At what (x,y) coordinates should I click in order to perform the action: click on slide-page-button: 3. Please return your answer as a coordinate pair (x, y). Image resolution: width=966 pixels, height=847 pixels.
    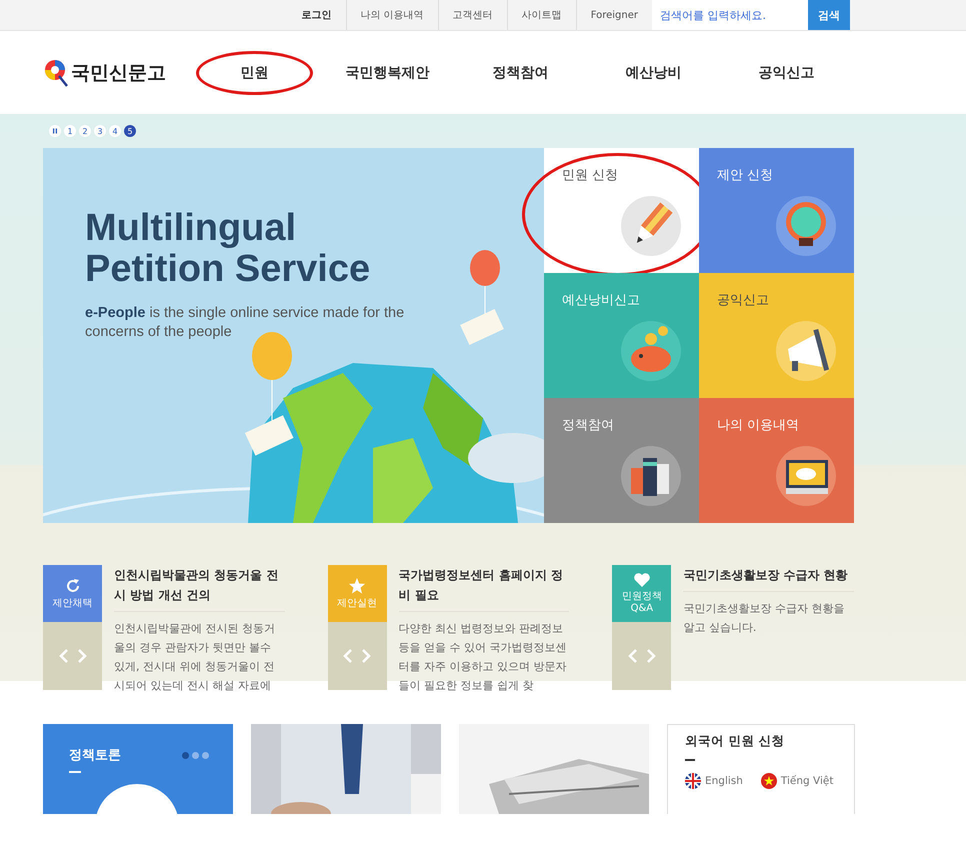
    Looking at the image, I should click on (100, 131).